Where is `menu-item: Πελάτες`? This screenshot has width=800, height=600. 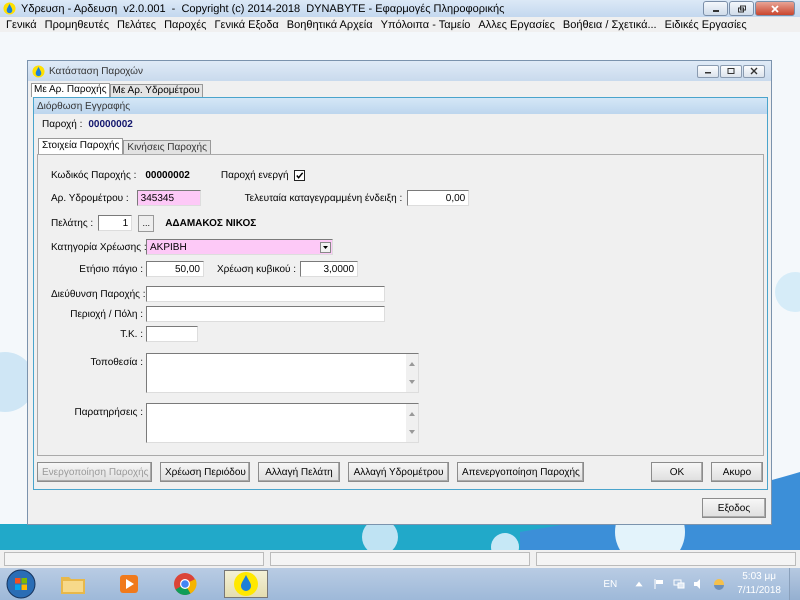 menu-item: Πελάτες is located at coordinates (138, 24).